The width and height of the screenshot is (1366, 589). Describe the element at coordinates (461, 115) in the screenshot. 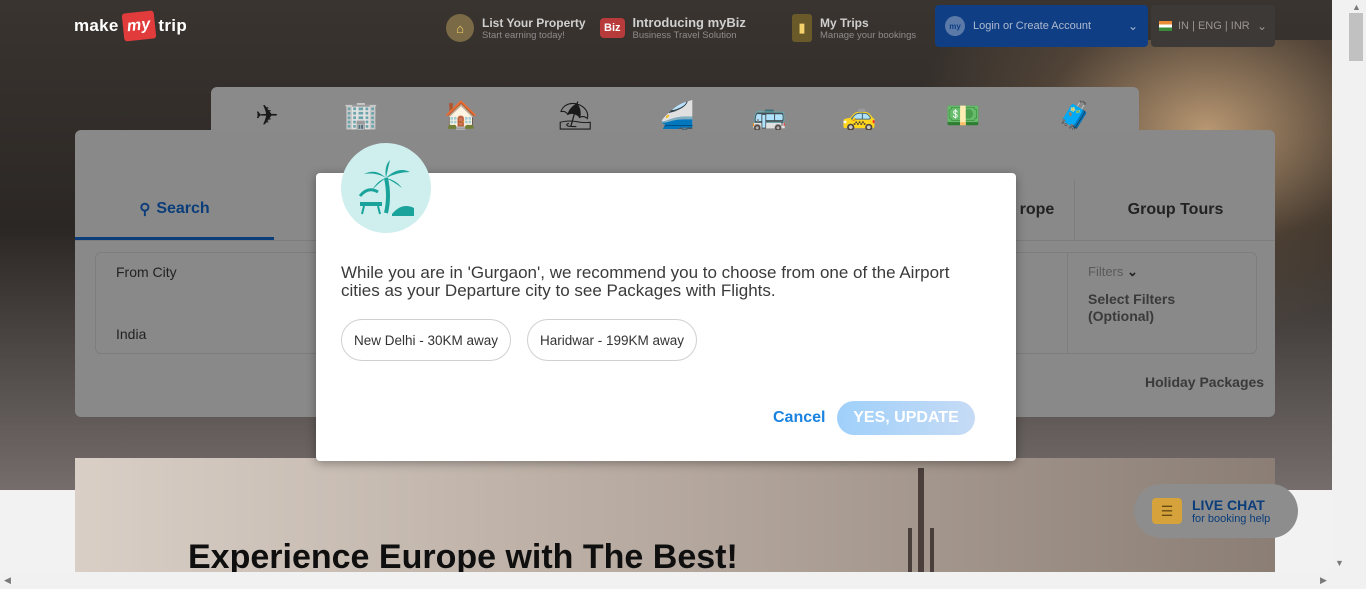

I see `homestays-icon: 🏠` at that location.